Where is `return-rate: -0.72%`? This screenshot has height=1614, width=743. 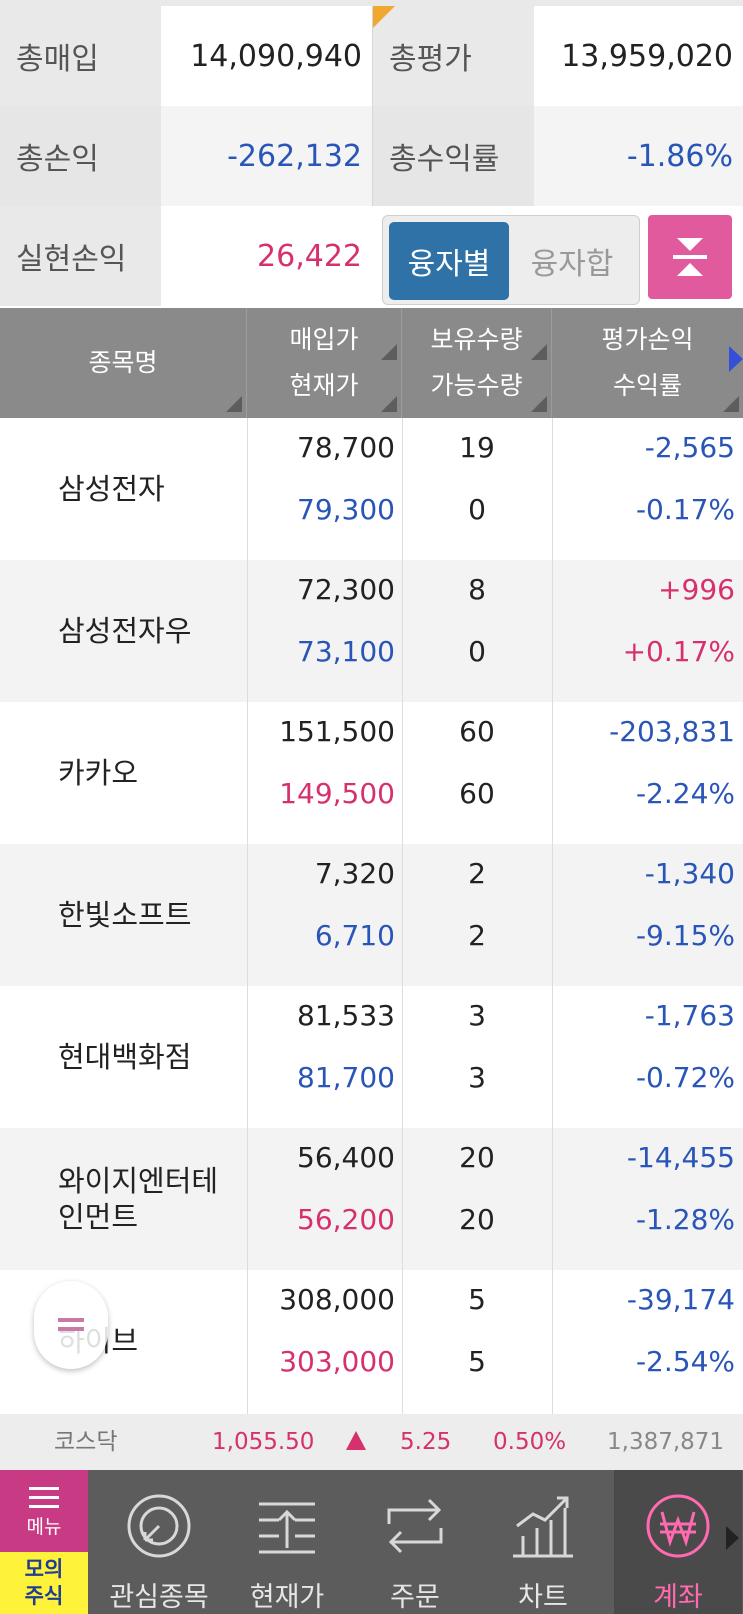 return-rate: -0.72% is located at coordinates (685, 1077).